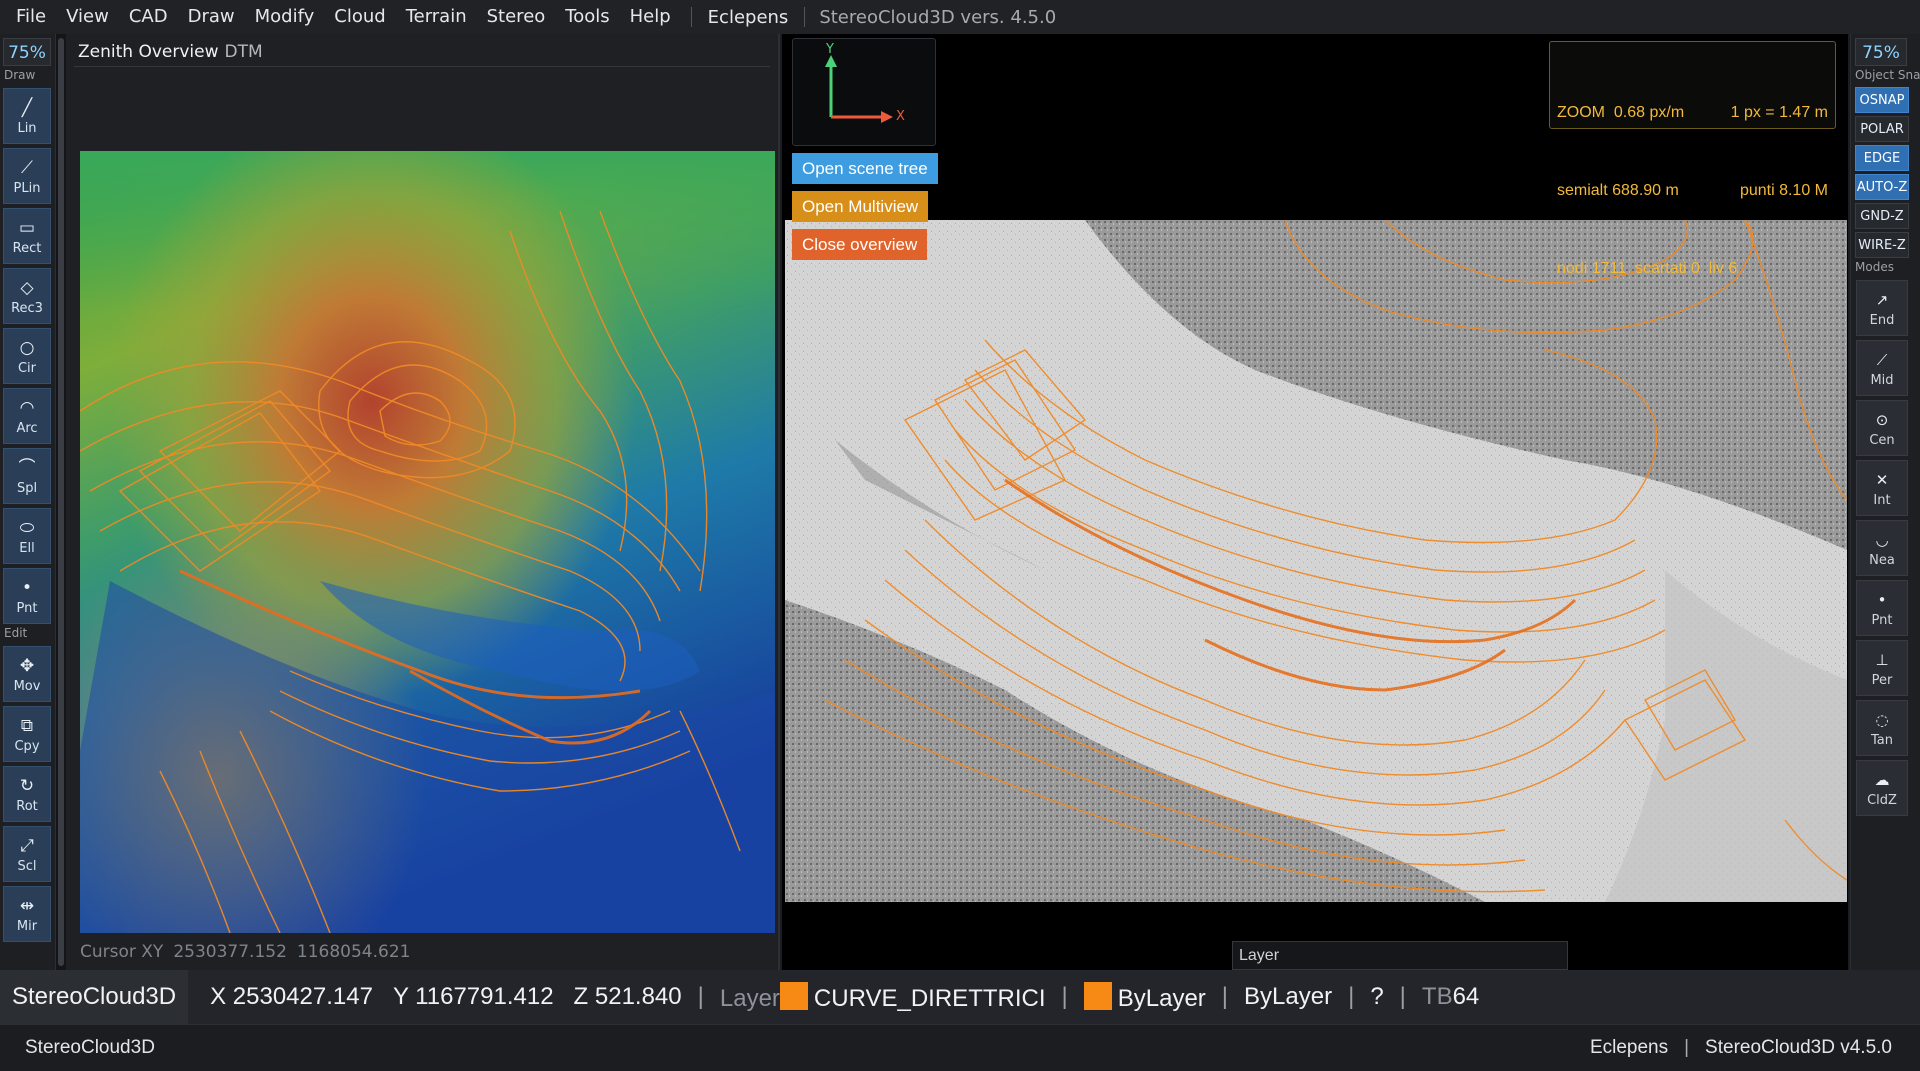  Describe the element at coordinates (1874, 267) in the screenshot. I see `modes-label: Modes` at that location.